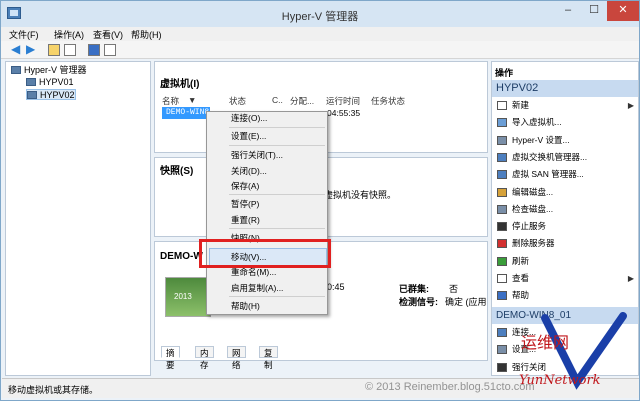 This screenshot has width=640, height=401. I want to click on action-item-label: 删除服务器, so click(533, 243).